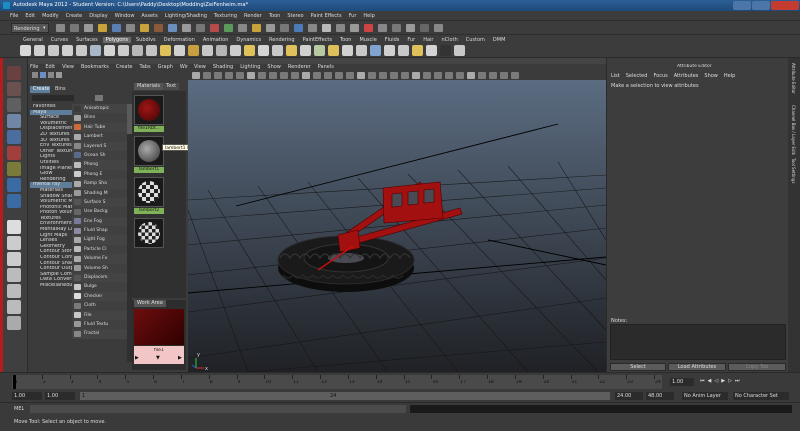  I want to click on toggle-panel-icon, so click(35, 75).